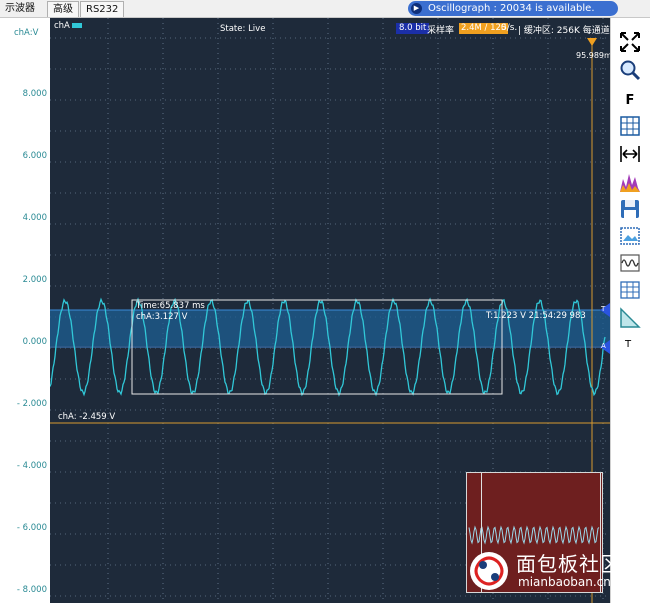  I want to click on magnifier-icon, so click(630, 70).